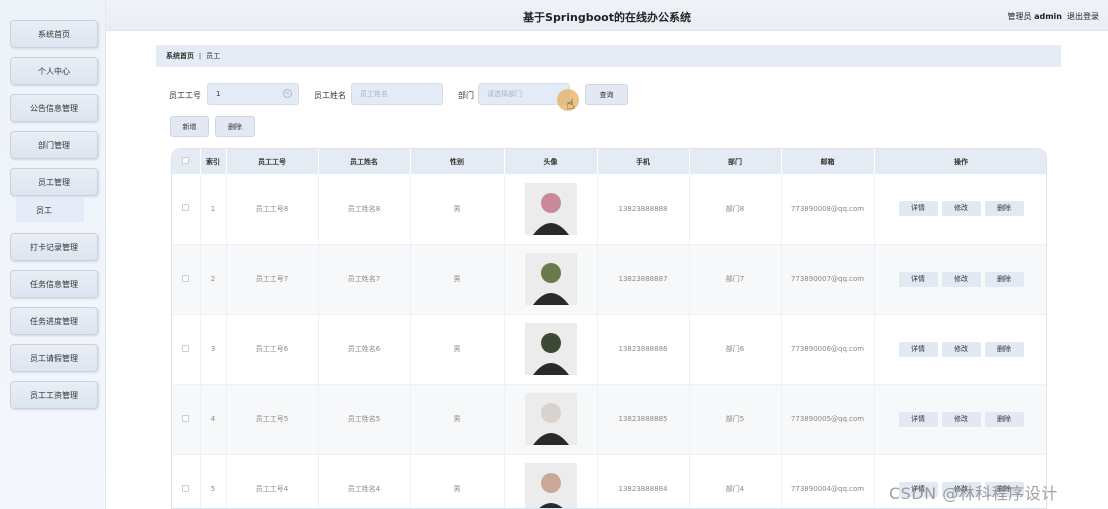  Describe the element at coordinates (643, 161) in the screenshot. I see `column-header: 手机` at that location.